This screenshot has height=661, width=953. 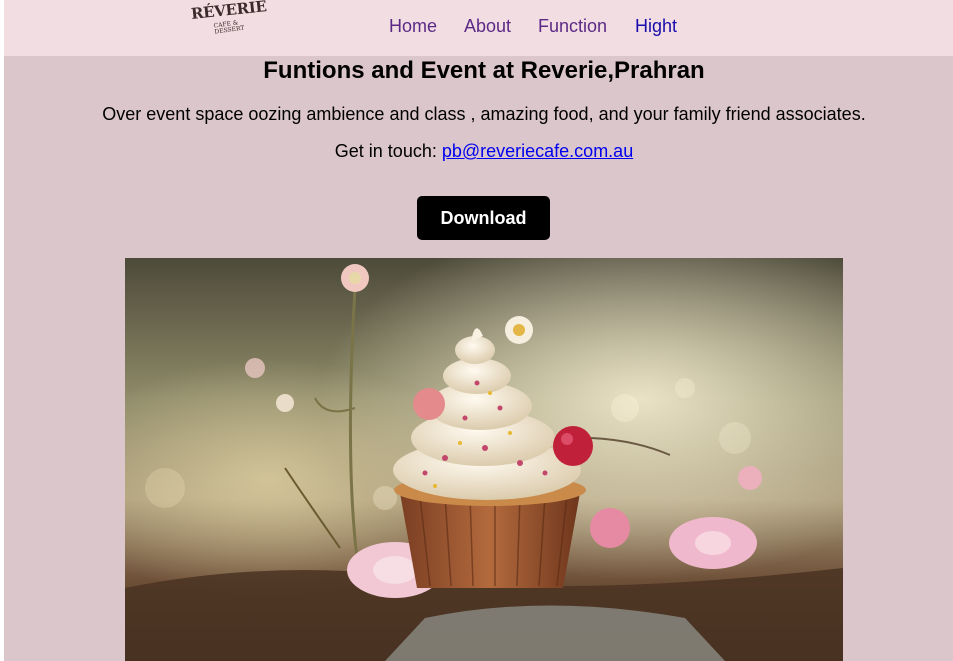 What do you see at coordinates (229, 27) in the screenshot?
I see `logo-tagline: CAFE & DESSERT` at bounding box center [229, 27].